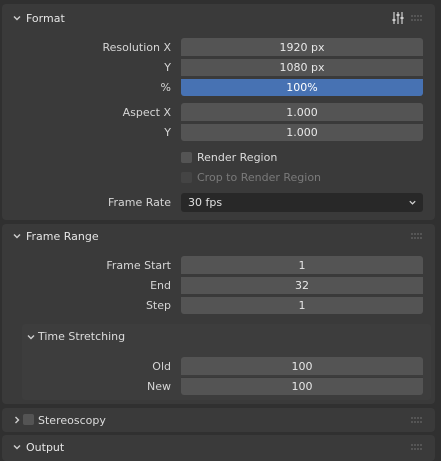 The image size is (441, 461). What do you see at coordinates (218, 236) in the screenshot?
I see `frame-range-panel-header: Frame Range` at bounding box center [218, 236].